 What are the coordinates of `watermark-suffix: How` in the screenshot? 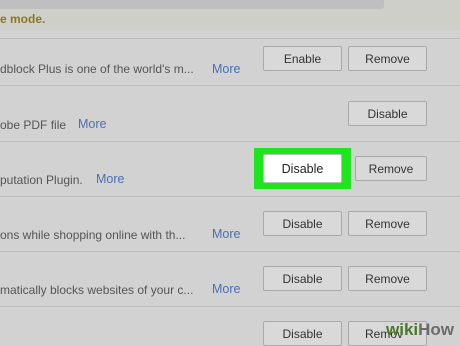 It's located at (436, 329).